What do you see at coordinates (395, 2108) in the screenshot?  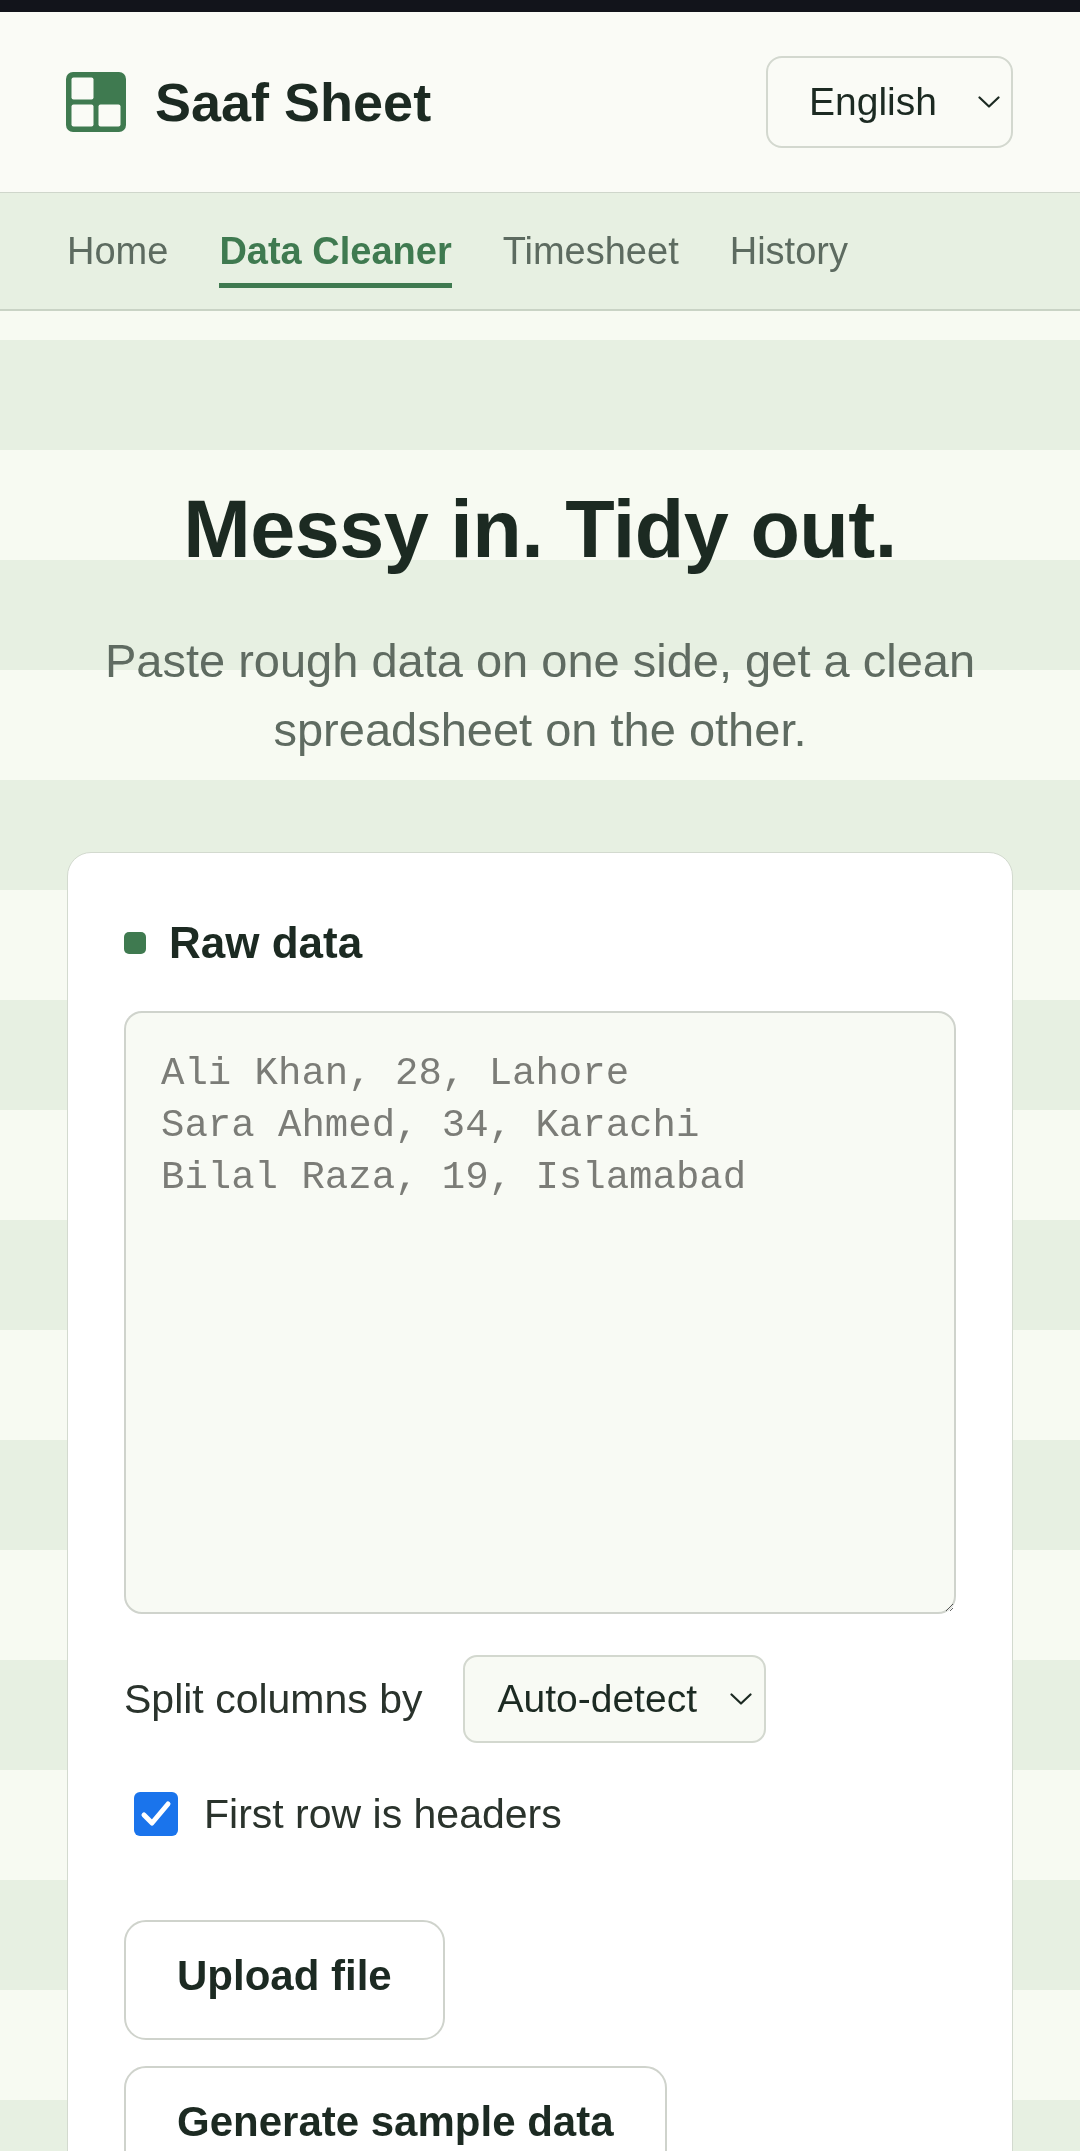 I see `action-button: Generate sample data` at bounding box center [395, 2108].